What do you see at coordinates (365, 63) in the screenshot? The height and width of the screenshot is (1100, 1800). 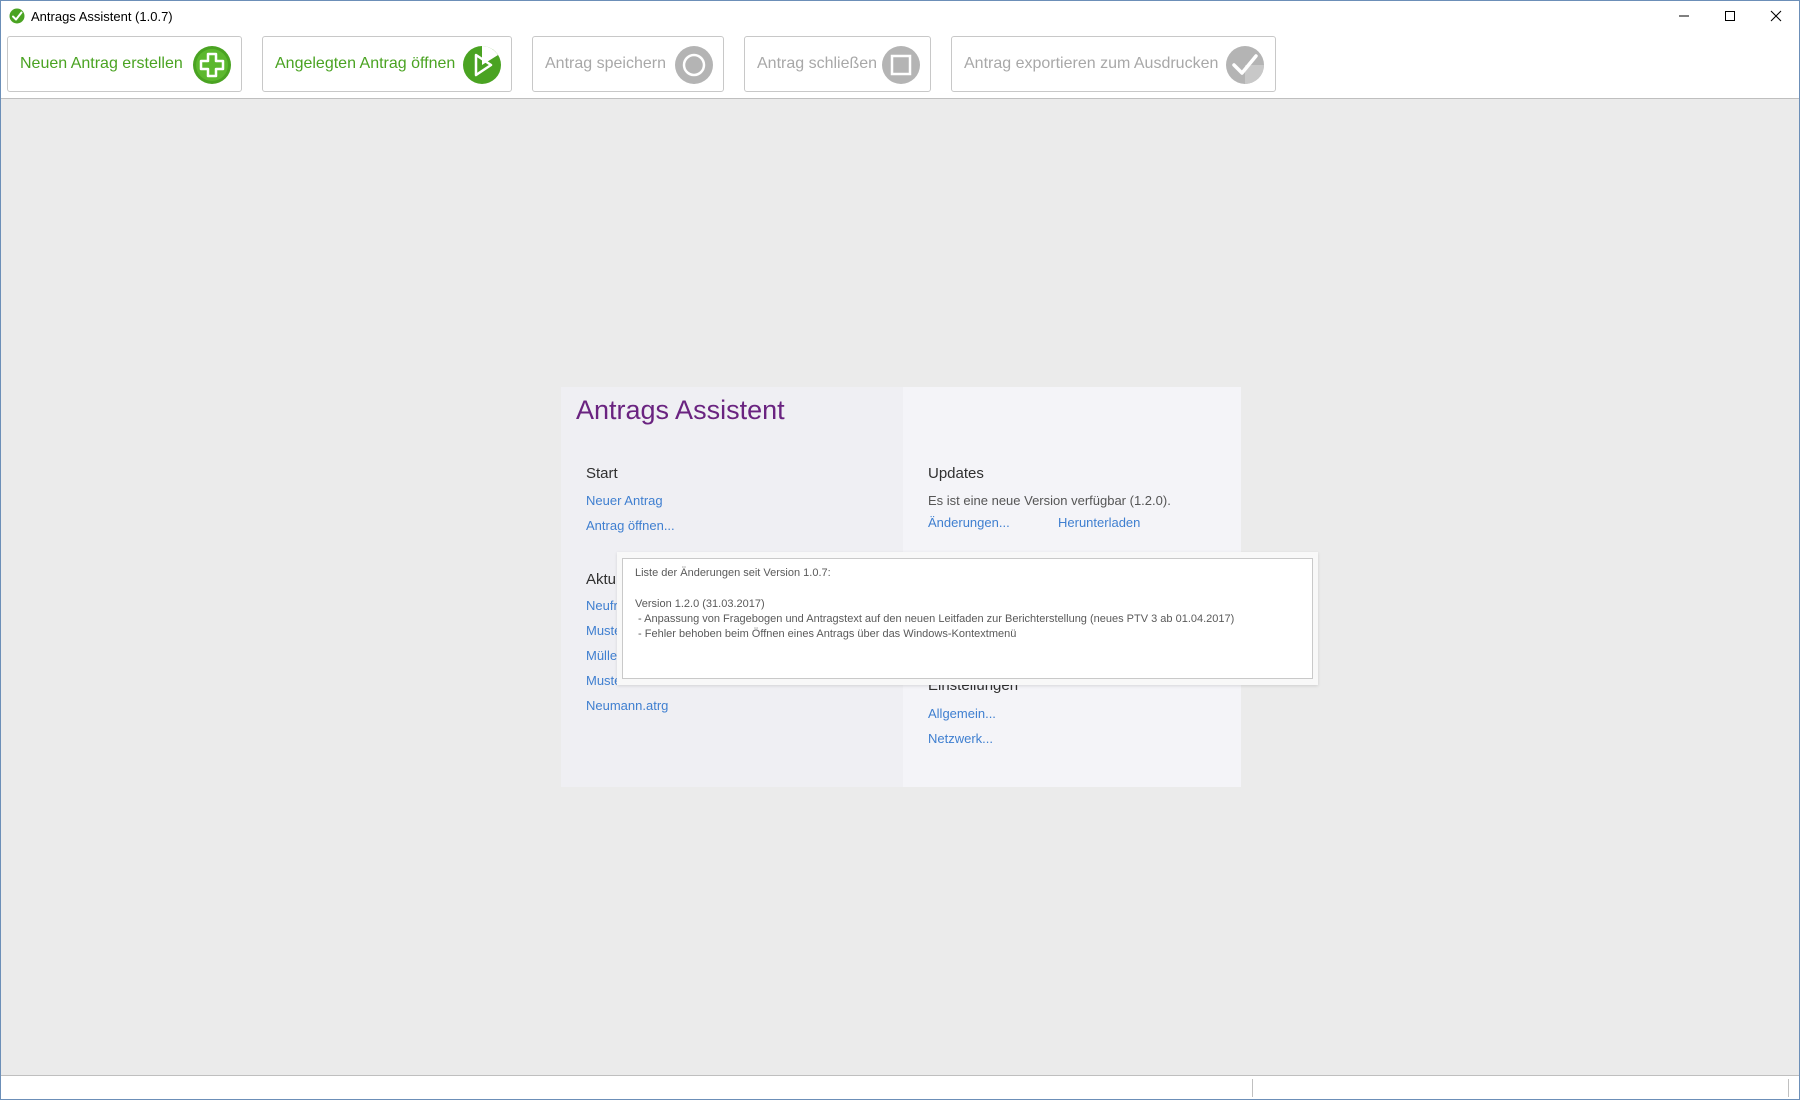 I see `open-application-label: Angelegten Antrag öffnen` at bounding box center [365, 63].